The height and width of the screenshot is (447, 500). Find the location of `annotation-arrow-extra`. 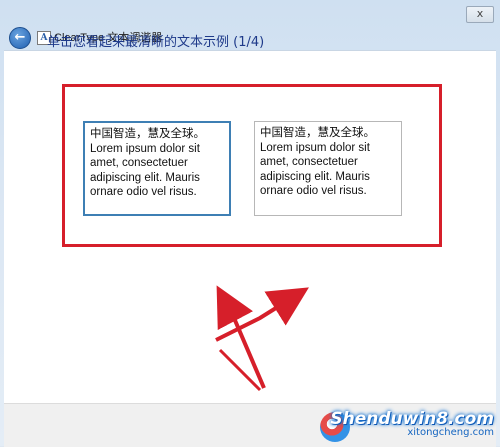

annotation-arrow-extra is located at coordinates (240, 370).